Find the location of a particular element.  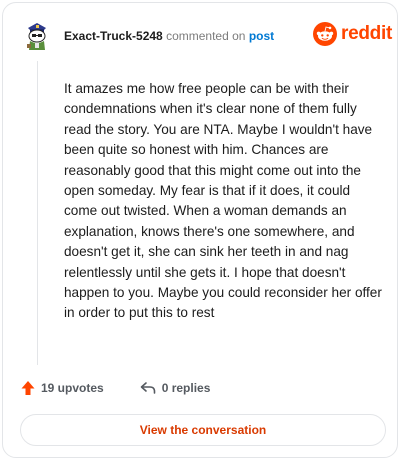

reply-button: 0 replies is located at coordinates (175, 388).